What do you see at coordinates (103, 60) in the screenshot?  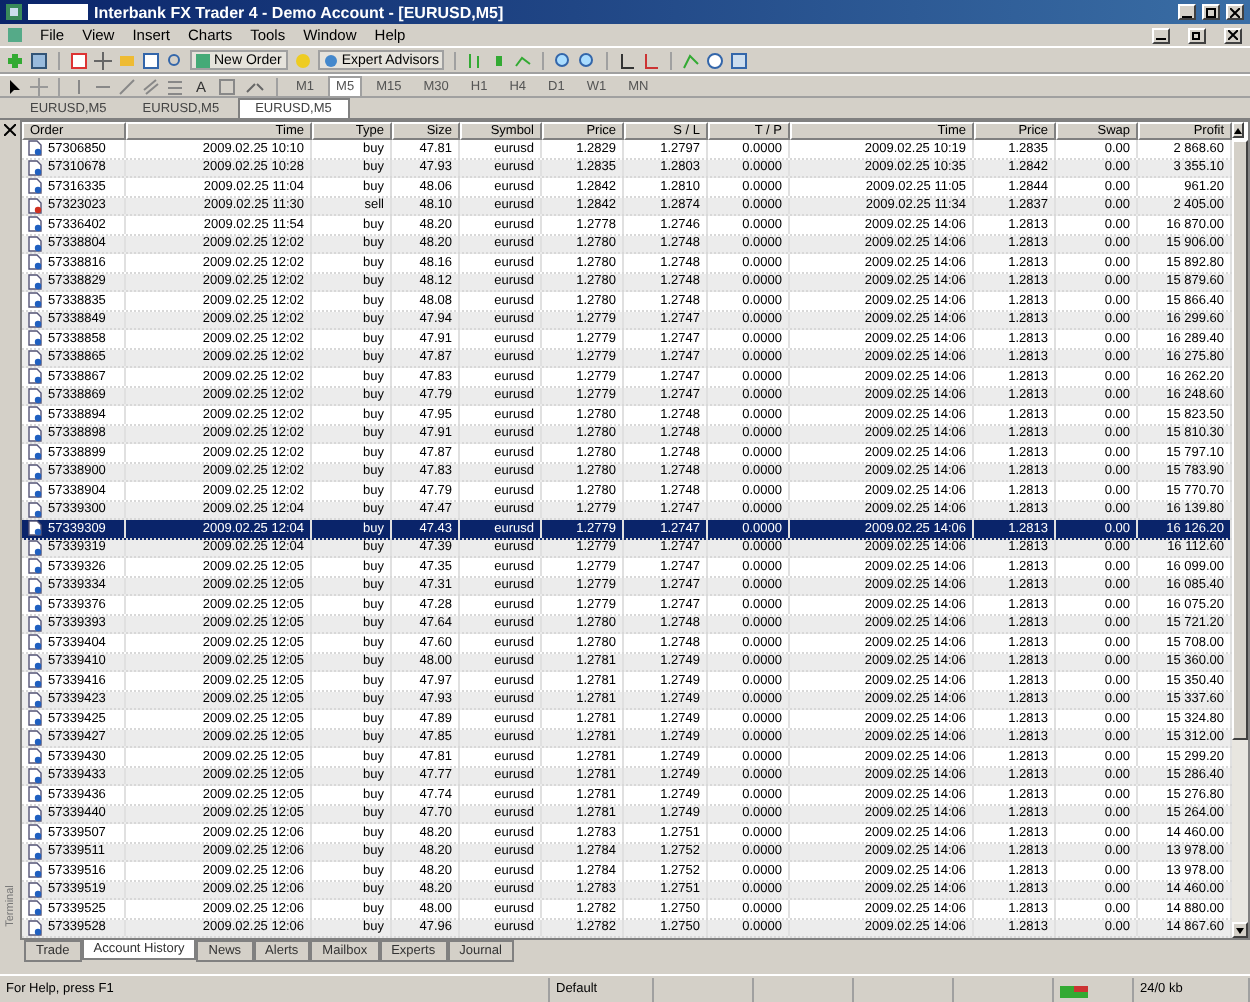 I see `crosshair-icon` at bounding box center [103, 60].